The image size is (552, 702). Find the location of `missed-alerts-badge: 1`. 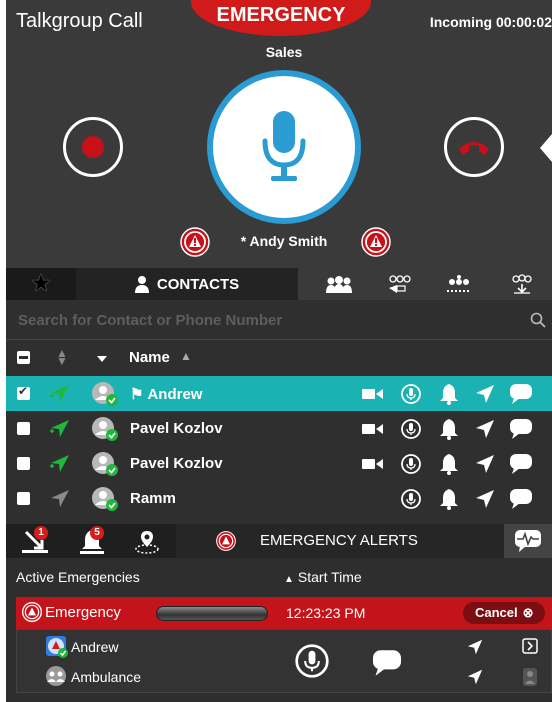

missed-alerts-badge: 1 is located at coordinates (41, 533).